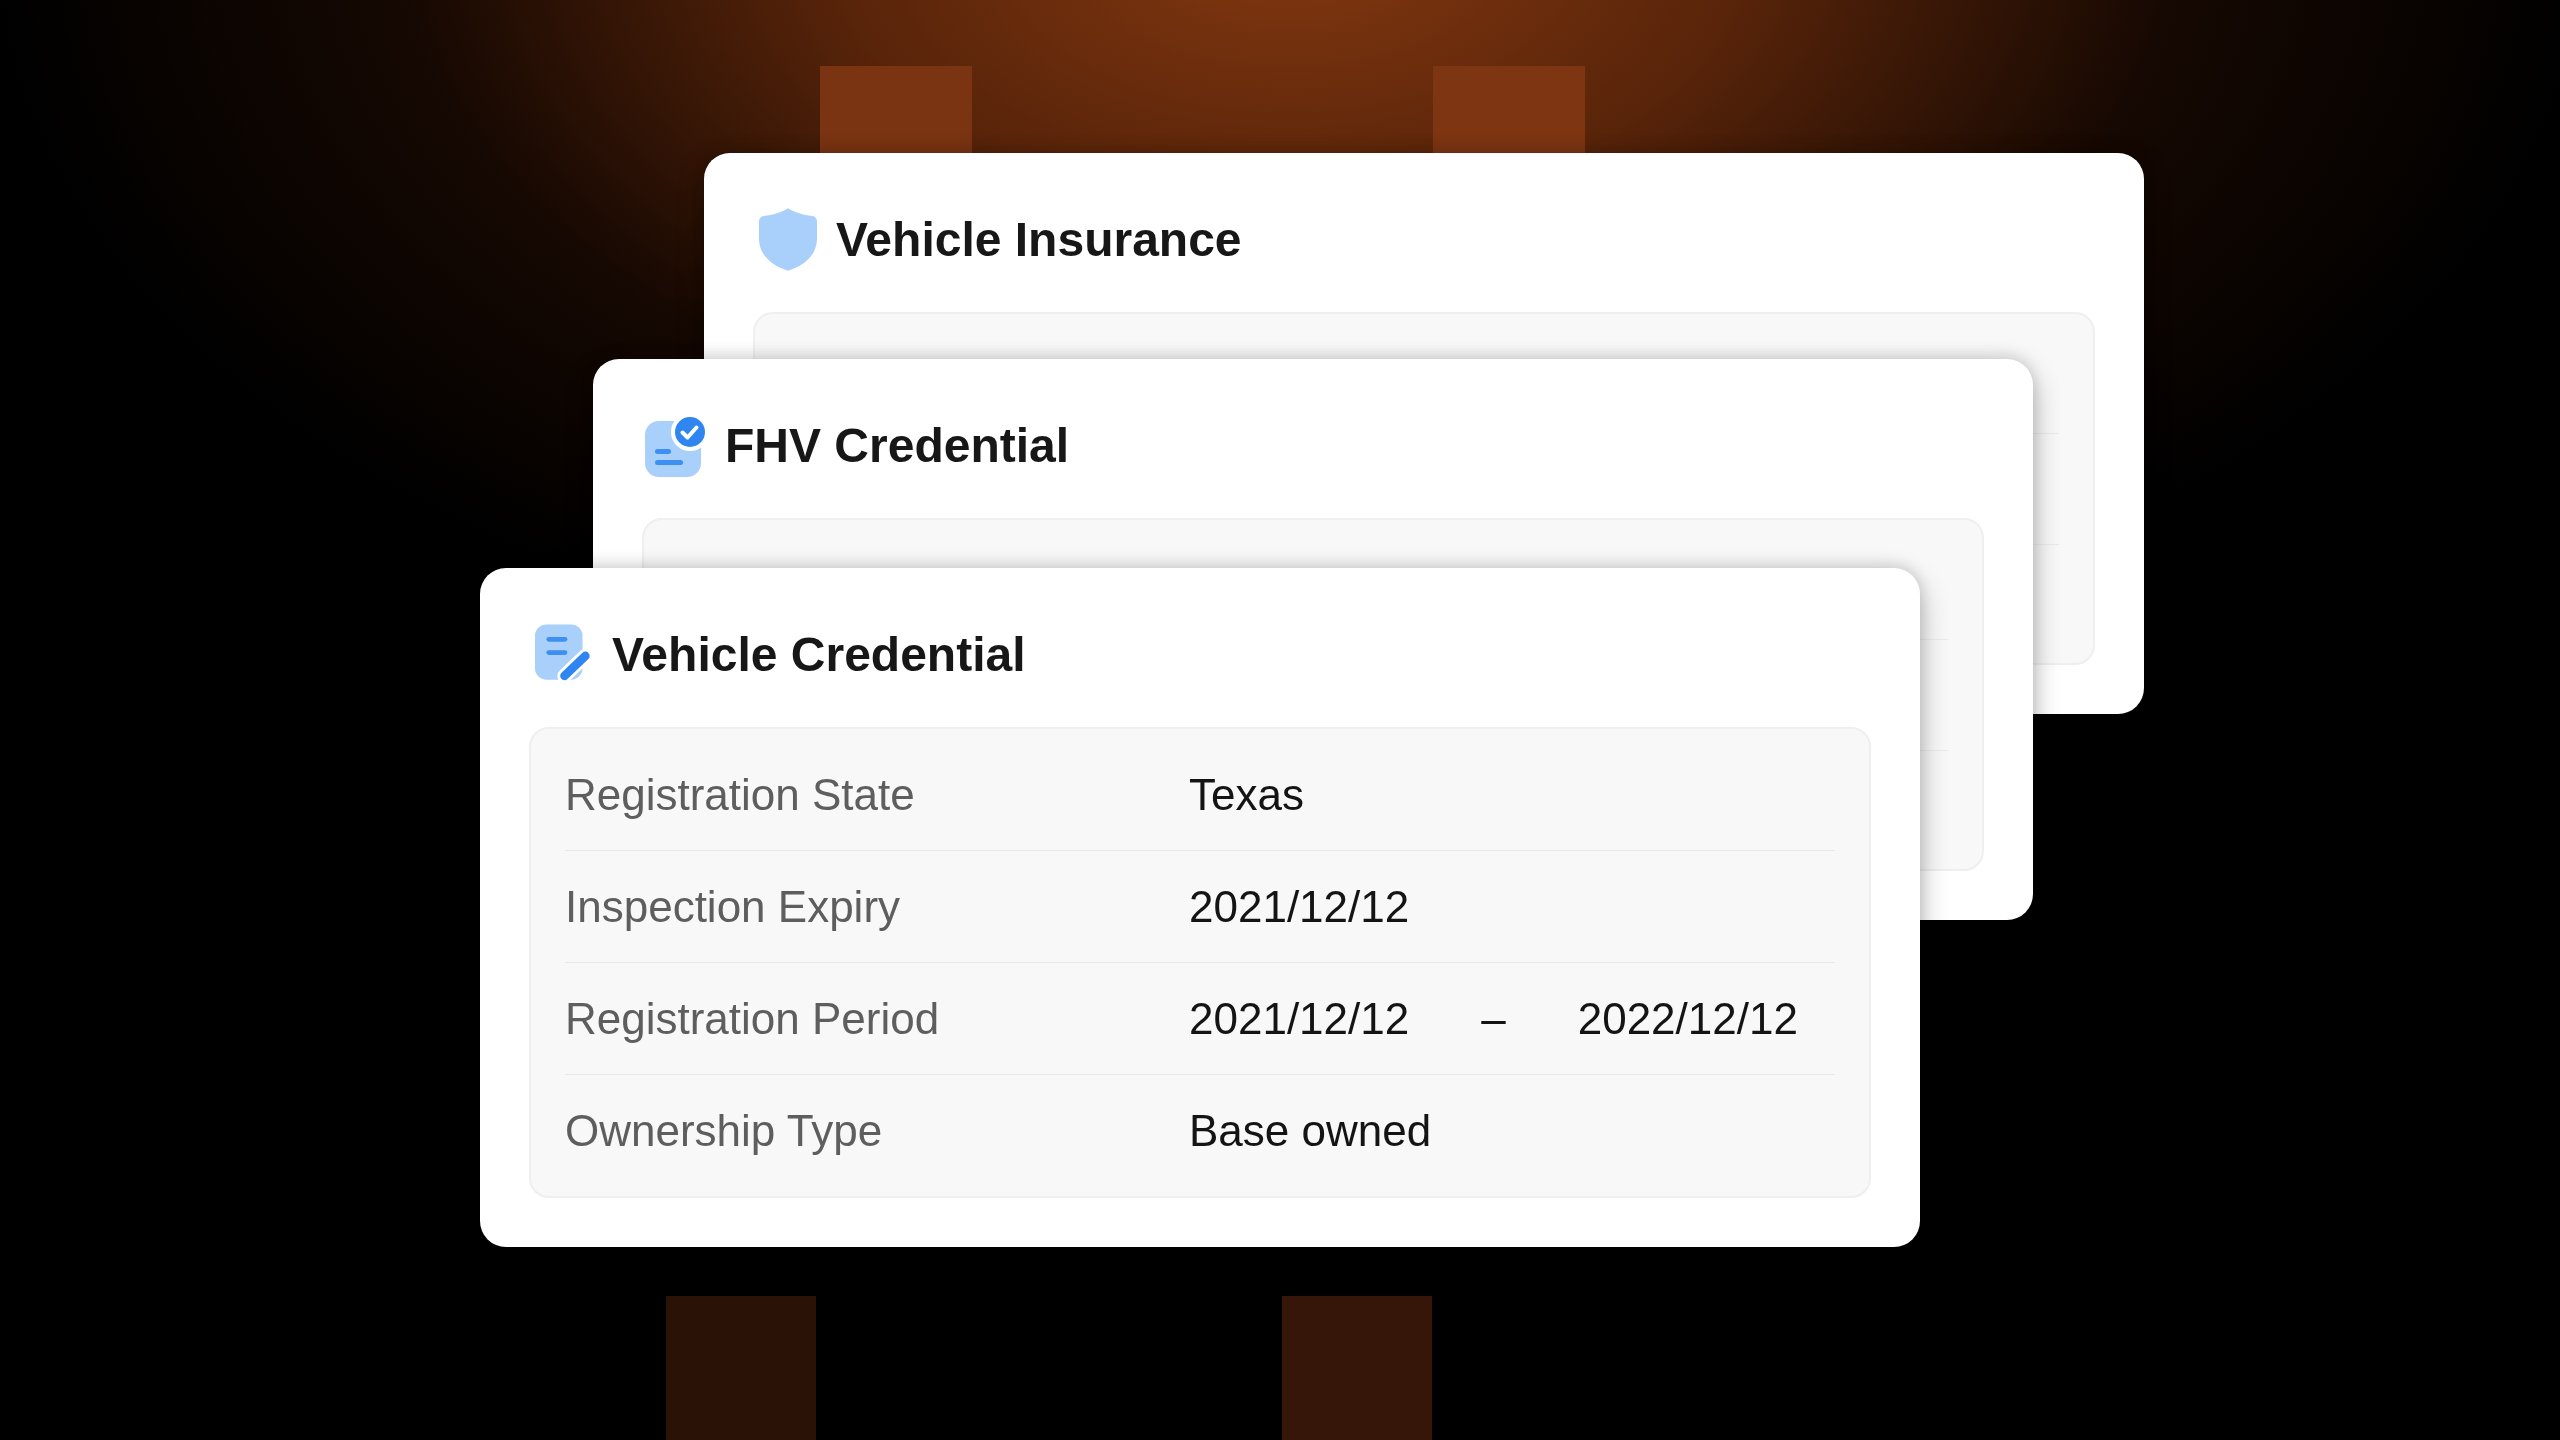 The height and width of the screenshot is (1440, 2560). I want to click on document-pencil-icon, so click(564, 654).